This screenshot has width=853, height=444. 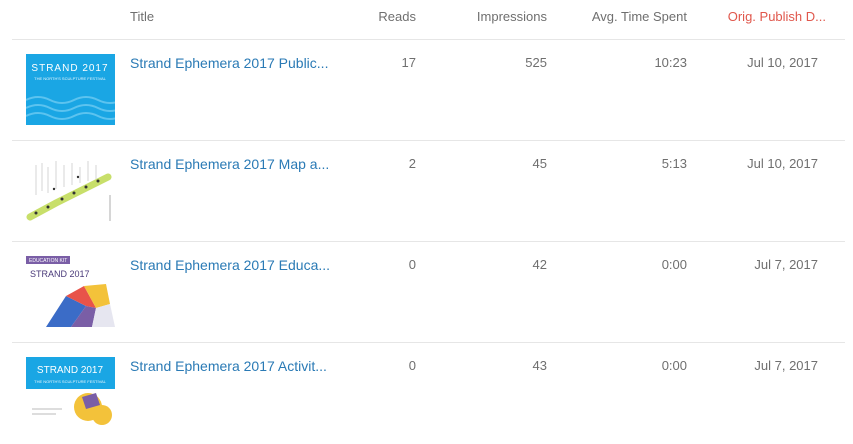 I want to click on impressions-value: 45, so click(x=539, y=163).